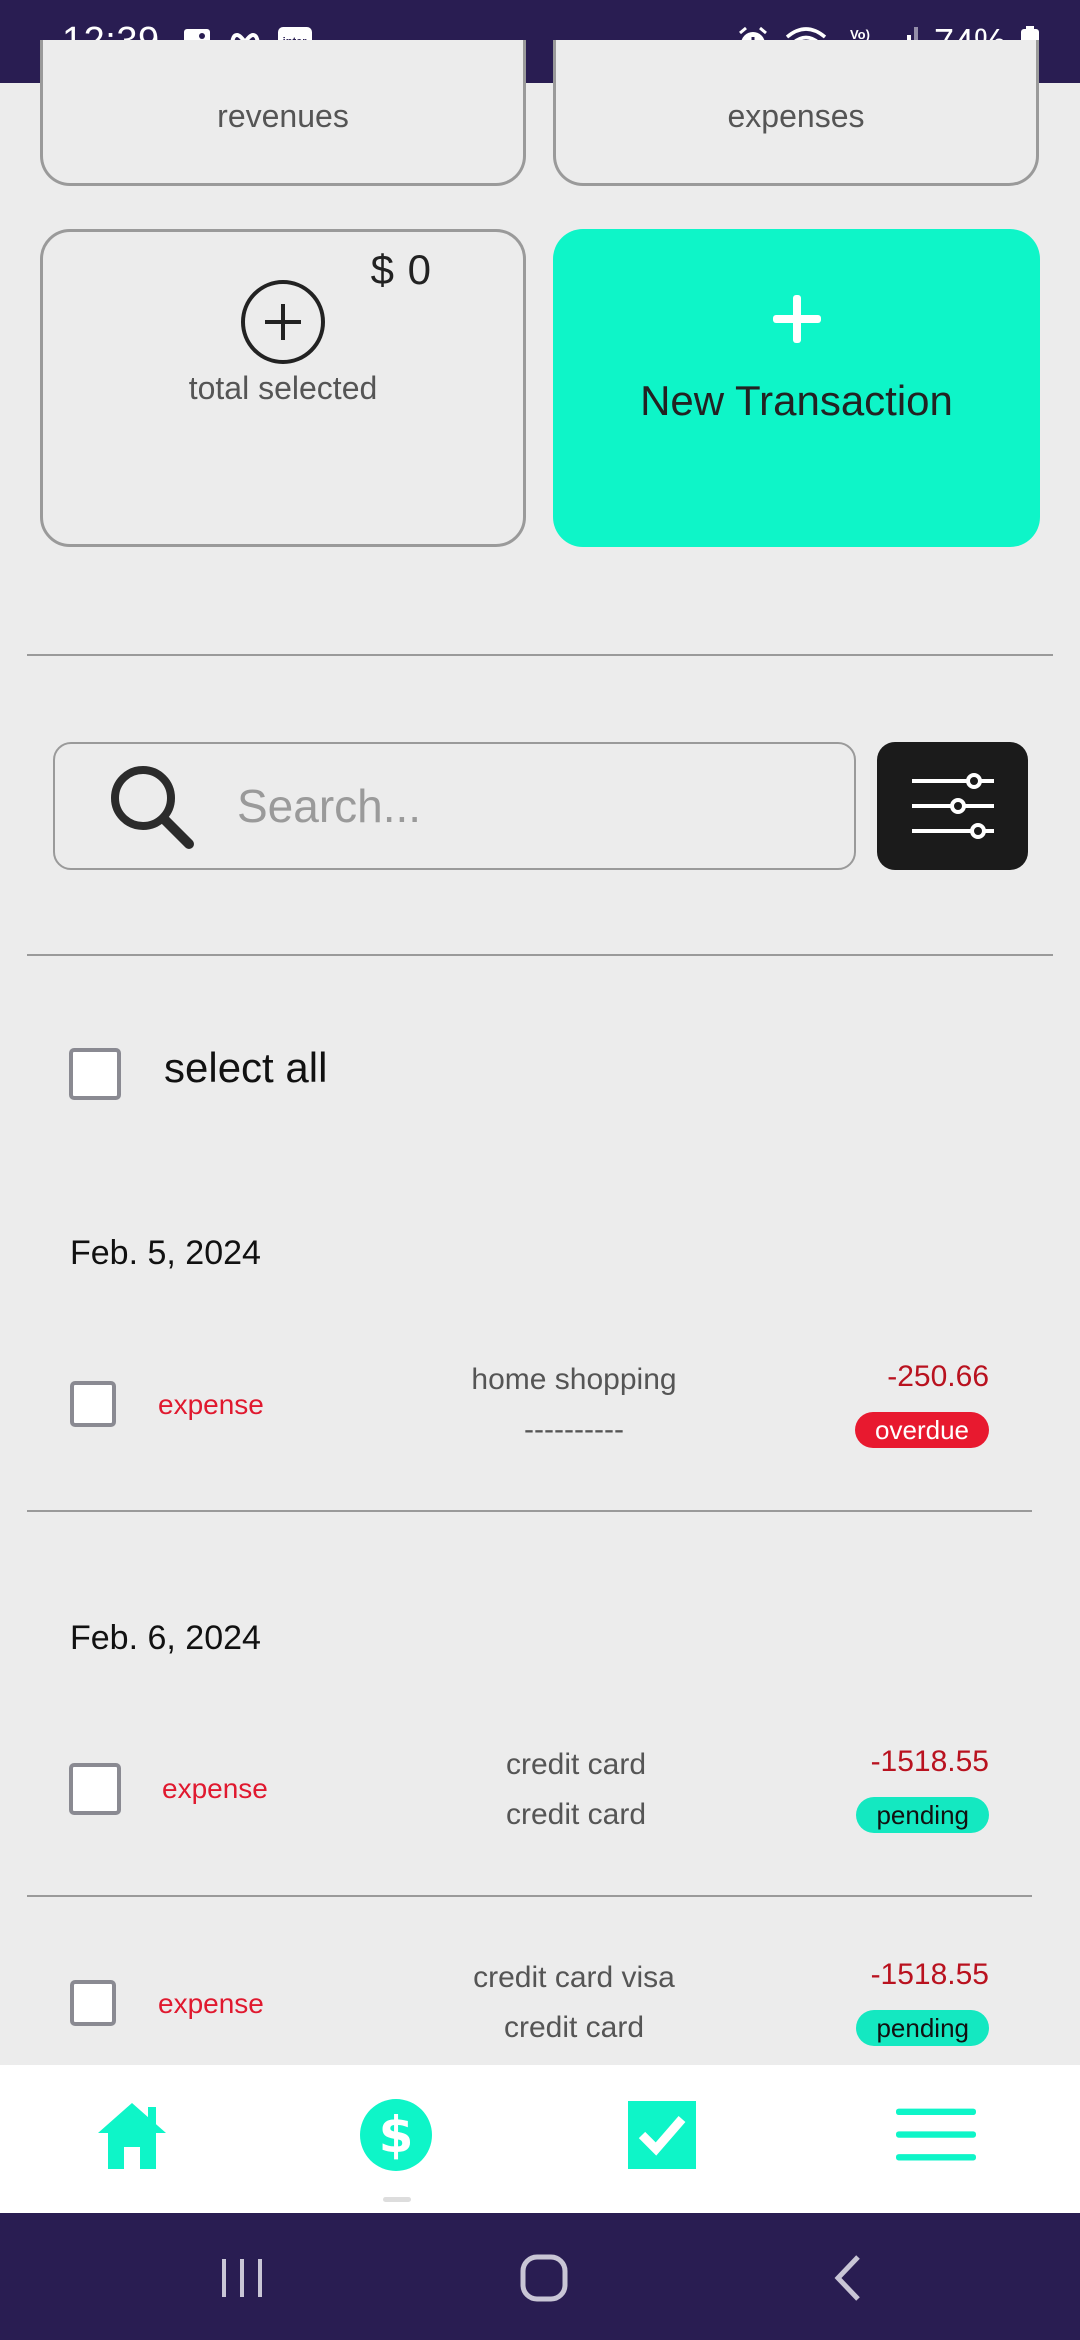  What do you see at coordinates (152, 807) in the screenshot?
I see `search-icon` at bounding box center [152, 807].